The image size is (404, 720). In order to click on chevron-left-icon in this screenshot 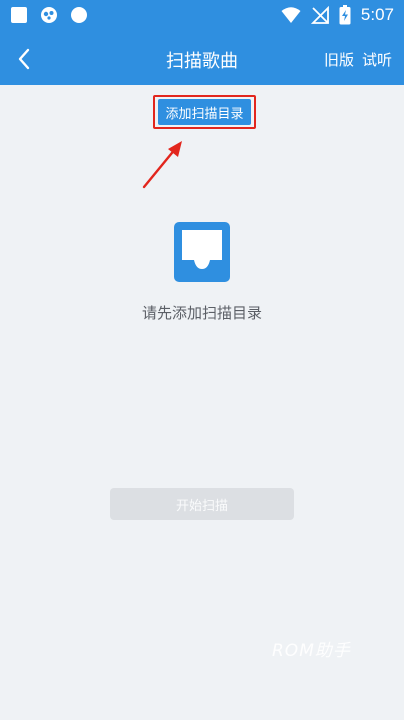, I will do `click(24, 59)`.